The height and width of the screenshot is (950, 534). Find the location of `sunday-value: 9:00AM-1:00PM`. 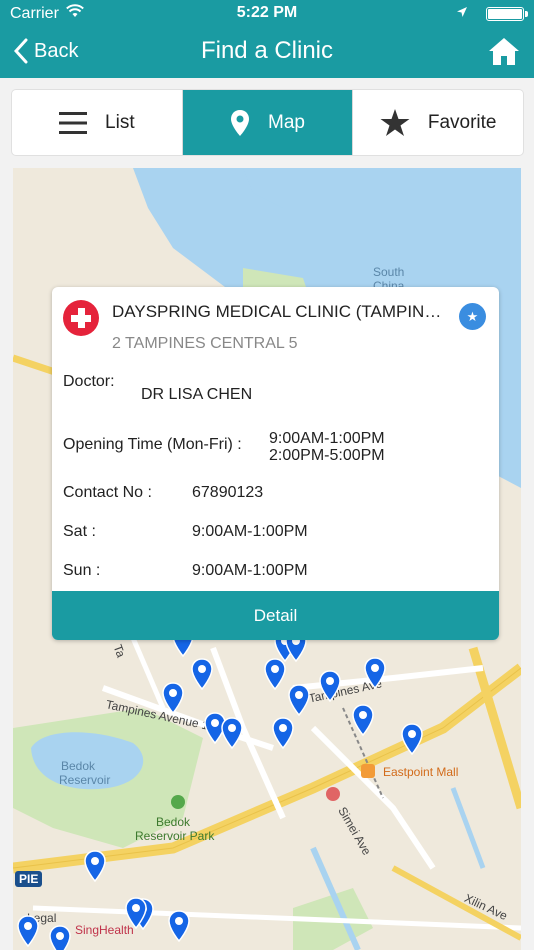

sunday-value: 9:00AM-1:00PM is located at coordinates (250, 570).